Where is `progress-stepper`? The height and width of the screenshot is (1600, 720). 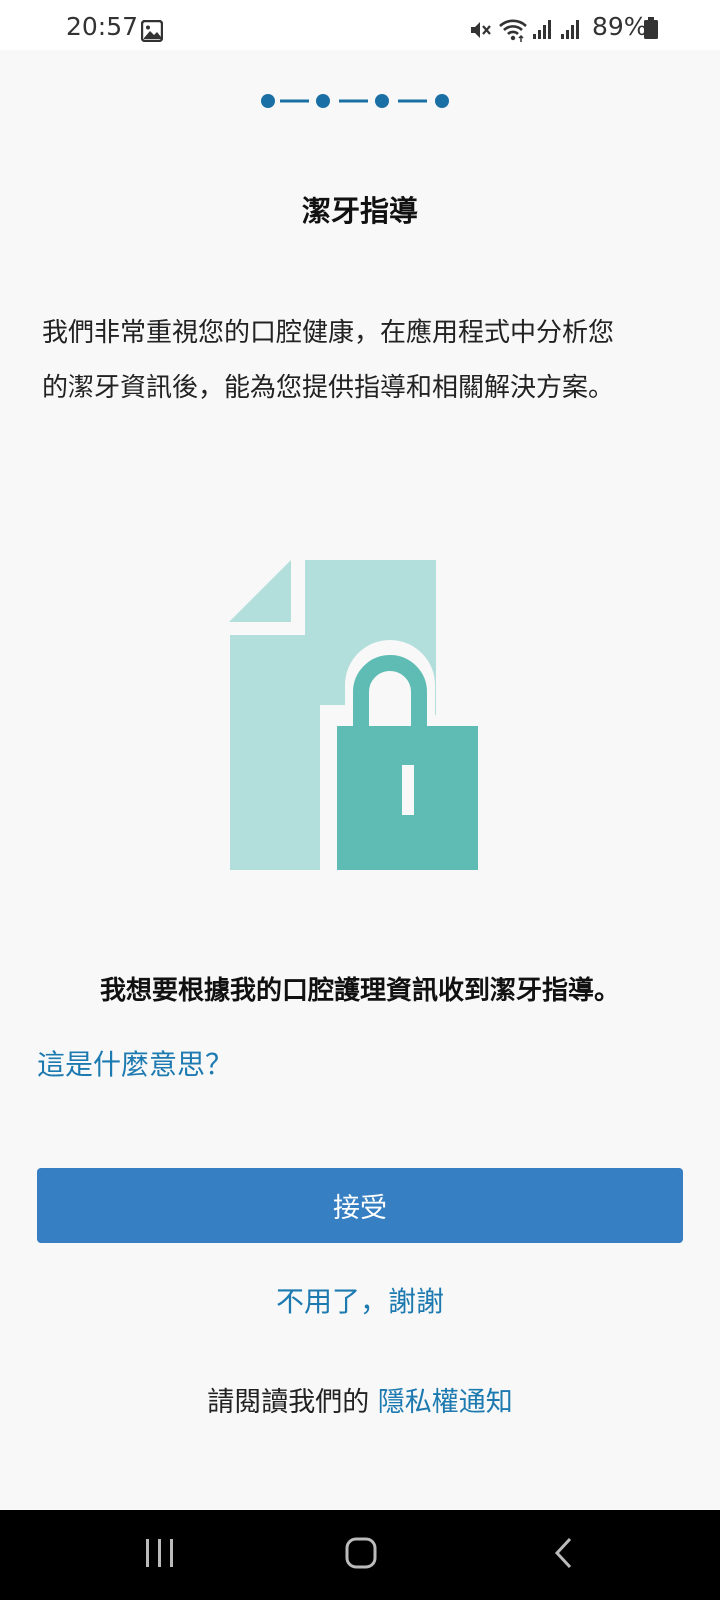 progress-stepper is located at coordinates (355, 101).